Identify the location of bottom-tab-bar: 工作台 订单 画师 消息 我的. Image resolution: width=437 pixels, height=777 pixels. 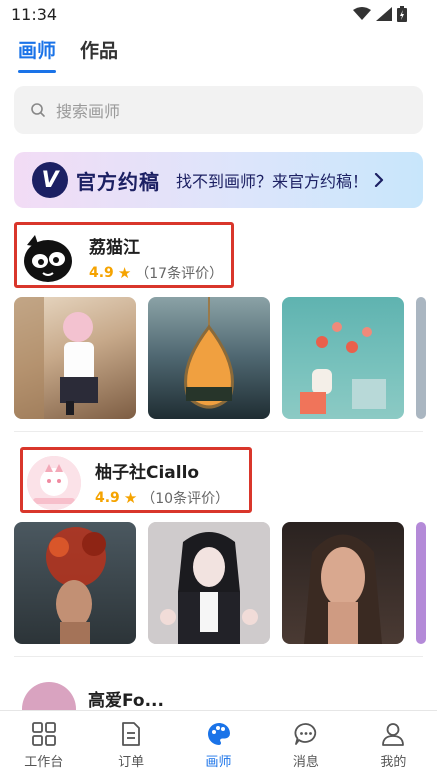
(218, 743).